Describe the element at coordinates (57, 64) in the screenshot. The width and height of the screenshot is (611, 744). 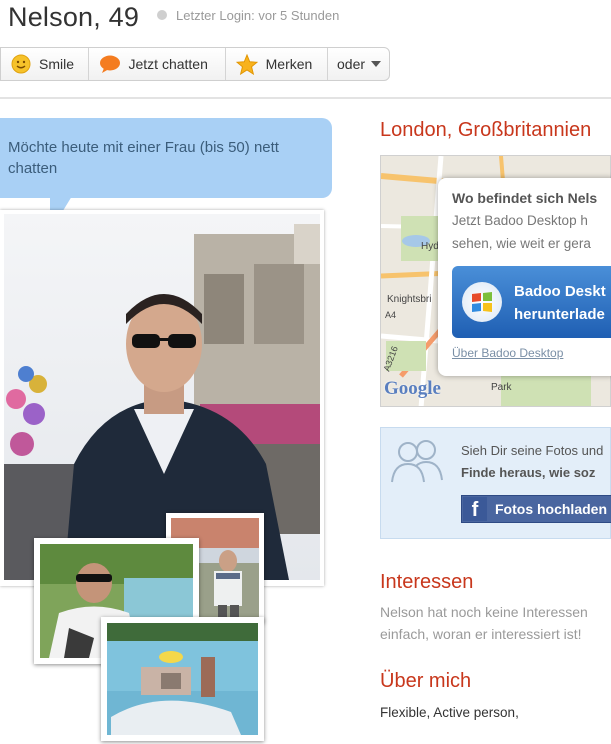
I see `smile-label: Smile` at that location.